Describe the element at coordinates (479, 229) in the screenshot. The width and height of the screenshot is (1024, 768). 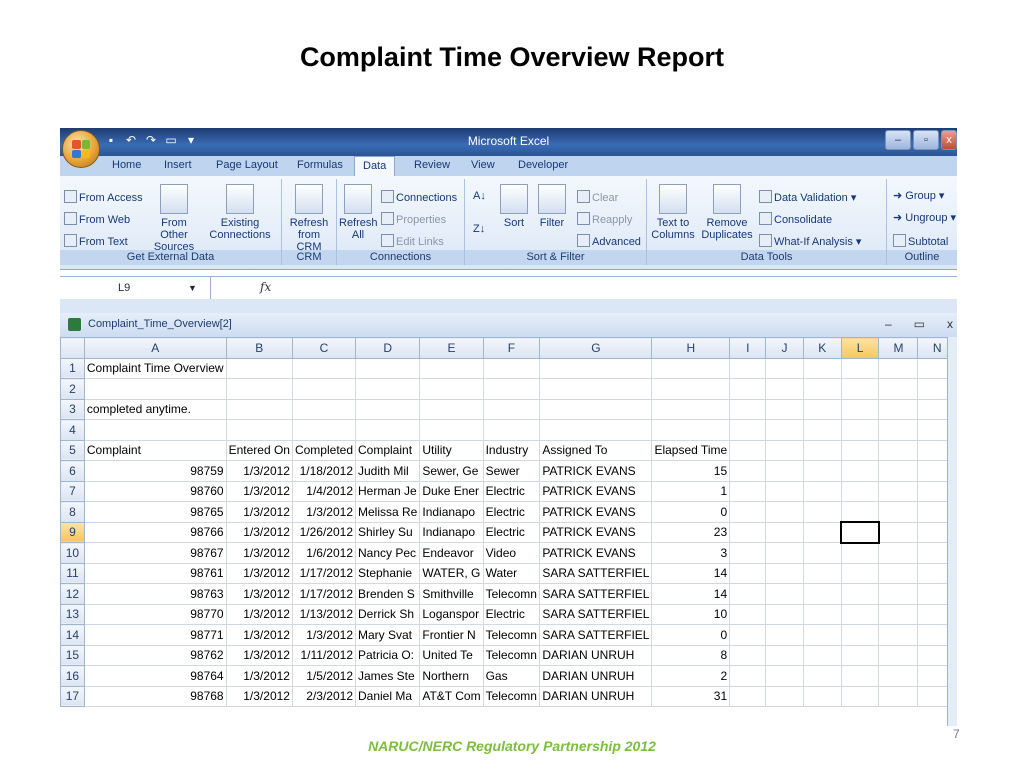
I see `sort-descending-icon: Z↓` at that location.